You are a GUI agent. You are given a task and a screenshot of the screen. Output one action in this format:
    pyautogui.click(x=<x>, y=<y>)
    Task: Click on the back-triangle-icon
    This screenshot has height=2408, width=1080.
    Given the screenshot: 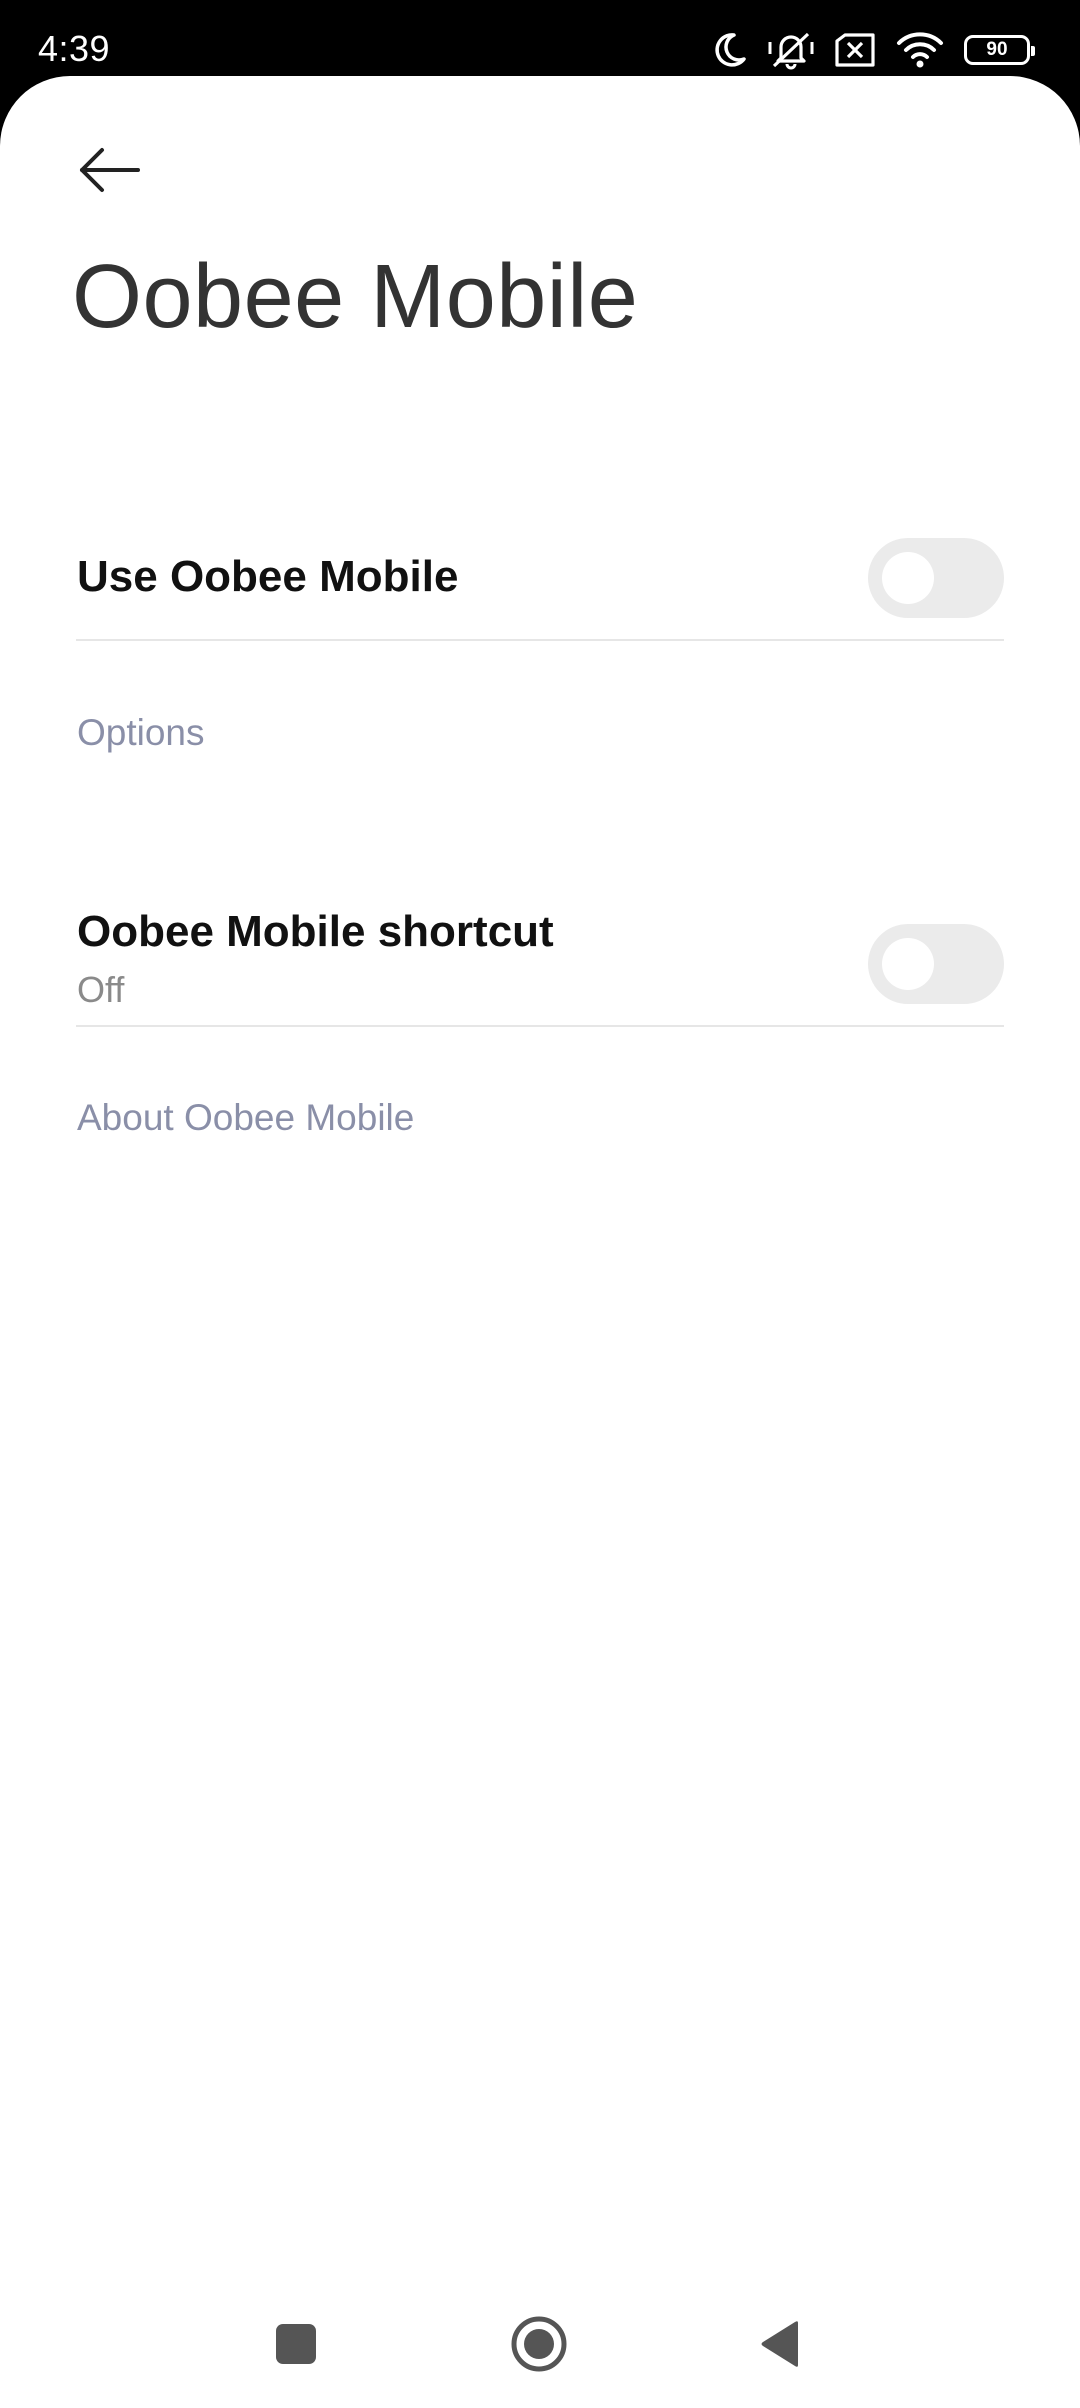 What is the action you would take?
    pyautogui.click(x=780, y=2346)
    